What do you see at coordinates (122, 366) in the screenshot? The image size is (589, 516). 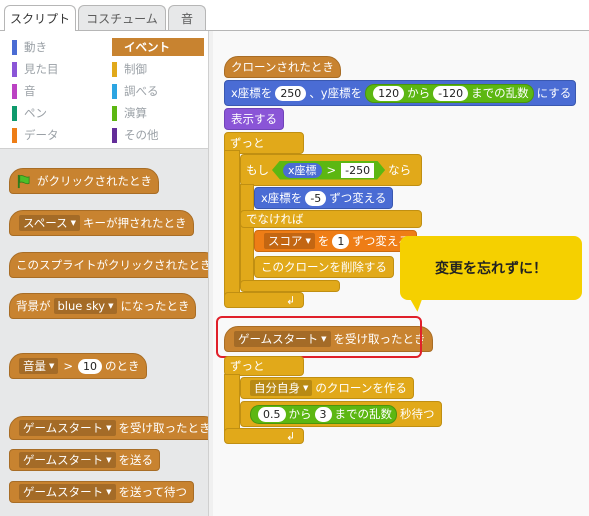 I see `block-label: のとき` at bounding box center [122, 366].